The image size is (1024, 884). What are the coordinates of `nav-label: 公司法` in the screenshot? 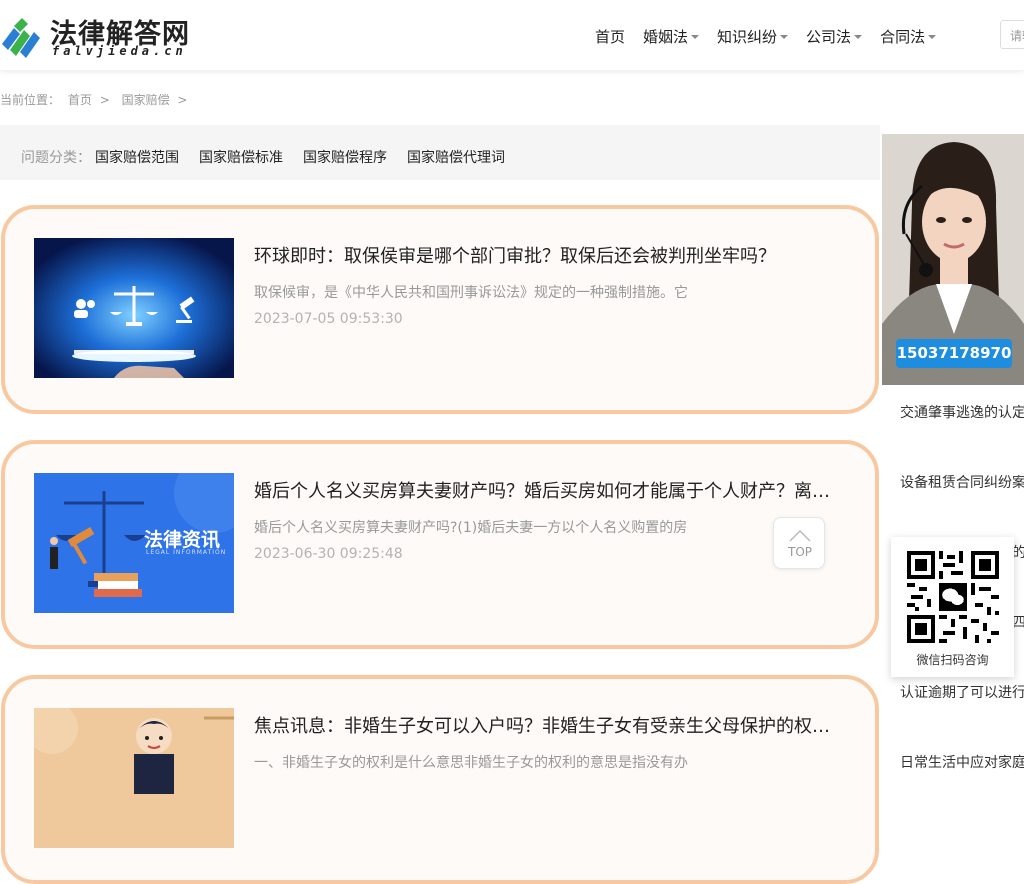 It's located at (829, 36).